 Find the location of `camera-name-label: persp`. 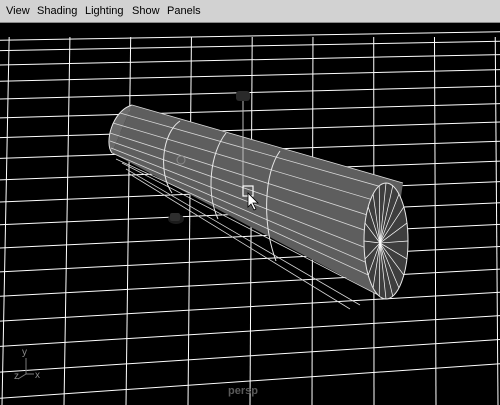

camera-name-label: persp is located at coordinates (243, 391).